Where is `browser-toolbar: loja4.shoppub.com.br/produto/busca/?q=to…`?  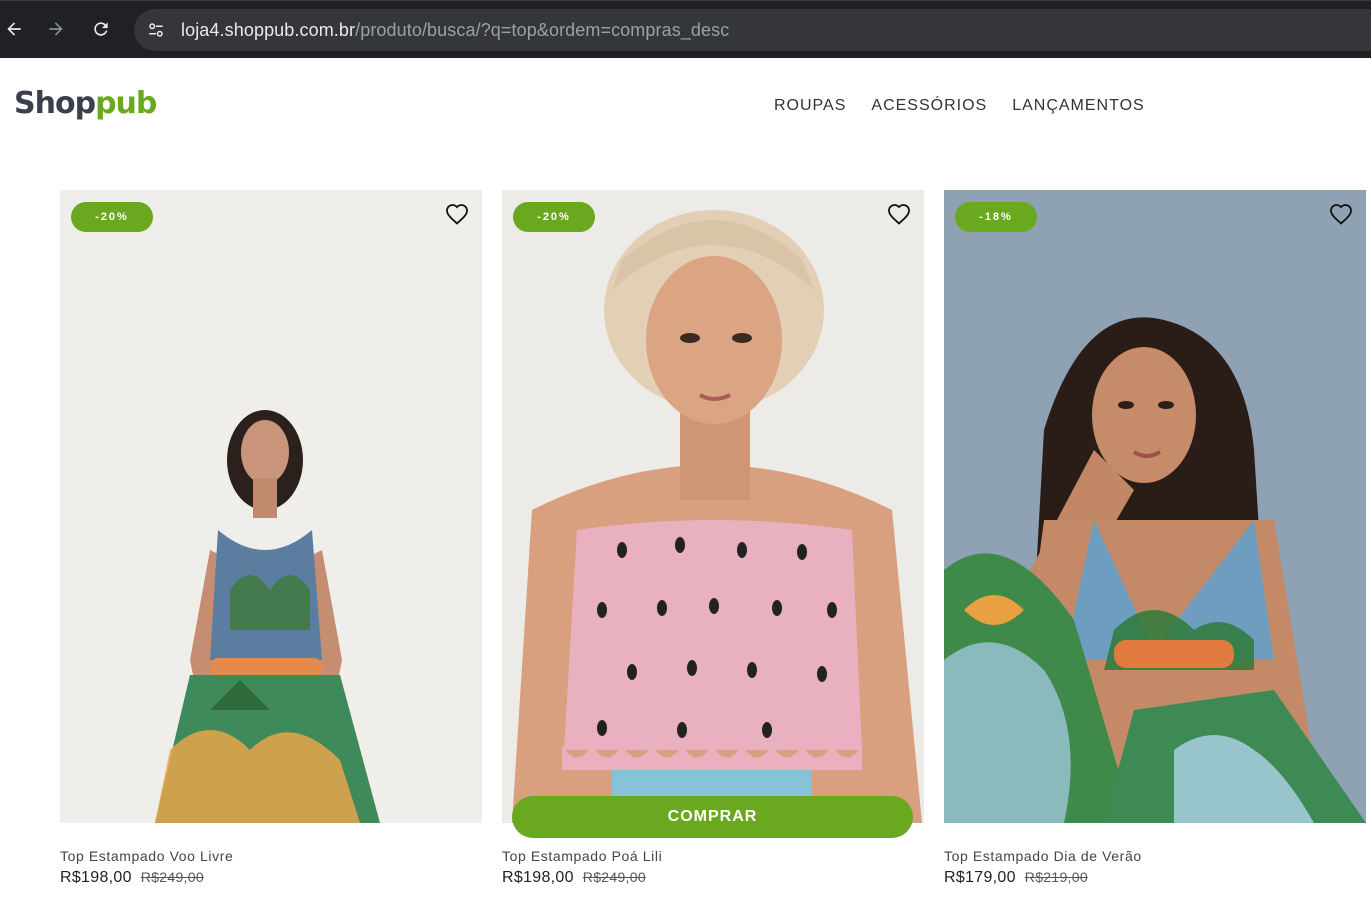
browser-toolbar: loja4.shoppub.com.br/produto/busca/?q=to… is located at coordinates (685, 29).